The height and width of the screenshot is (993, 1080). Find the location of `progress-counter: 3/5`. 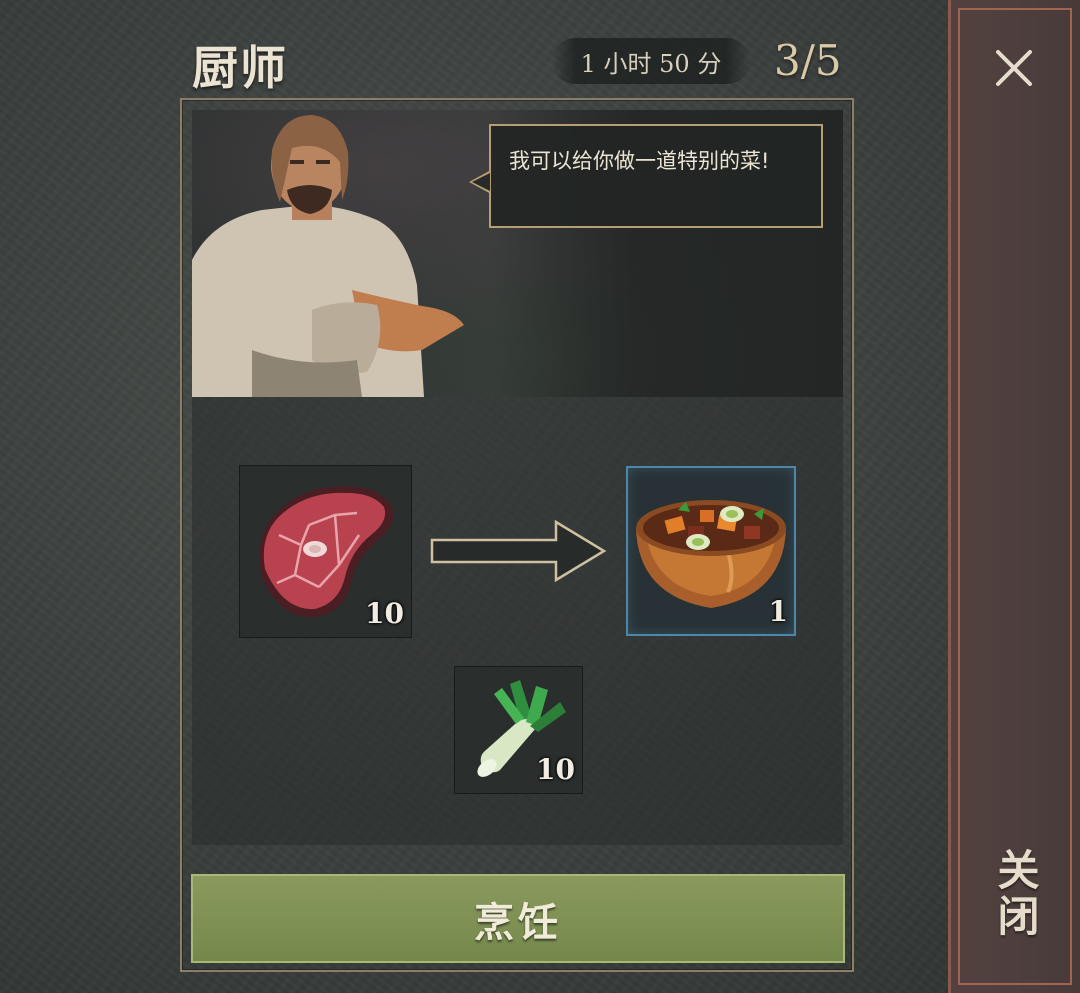

progress-counter: 3/5 is located at coordinates (808, 60).